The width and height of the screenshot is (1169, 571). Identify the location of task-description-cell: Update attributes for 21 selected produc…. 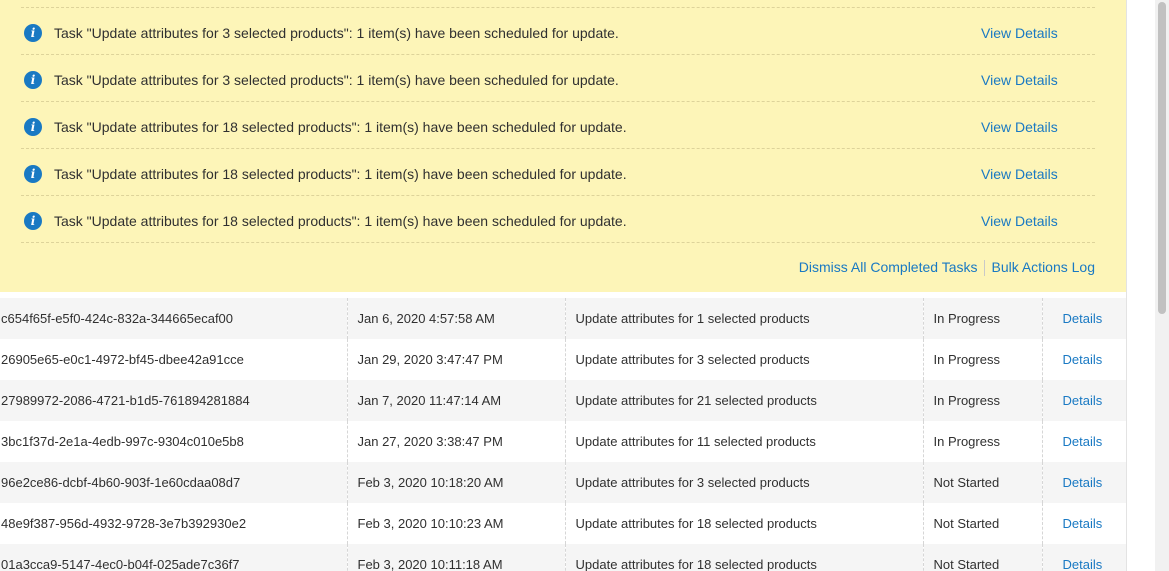
(743, 400).